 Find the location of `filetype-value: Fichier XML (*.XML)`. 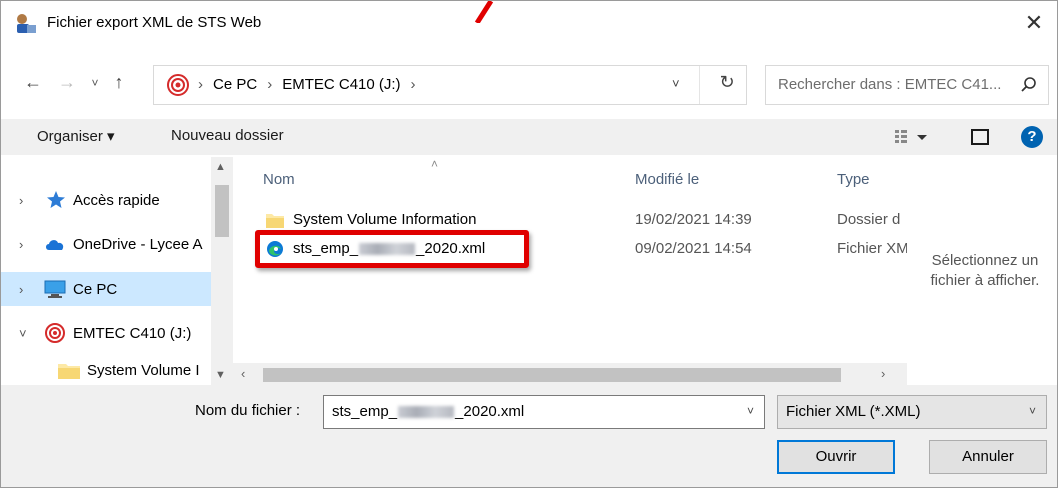

filetype-value: Fichier XML (*.XML) is located at coordinates (853, 411).